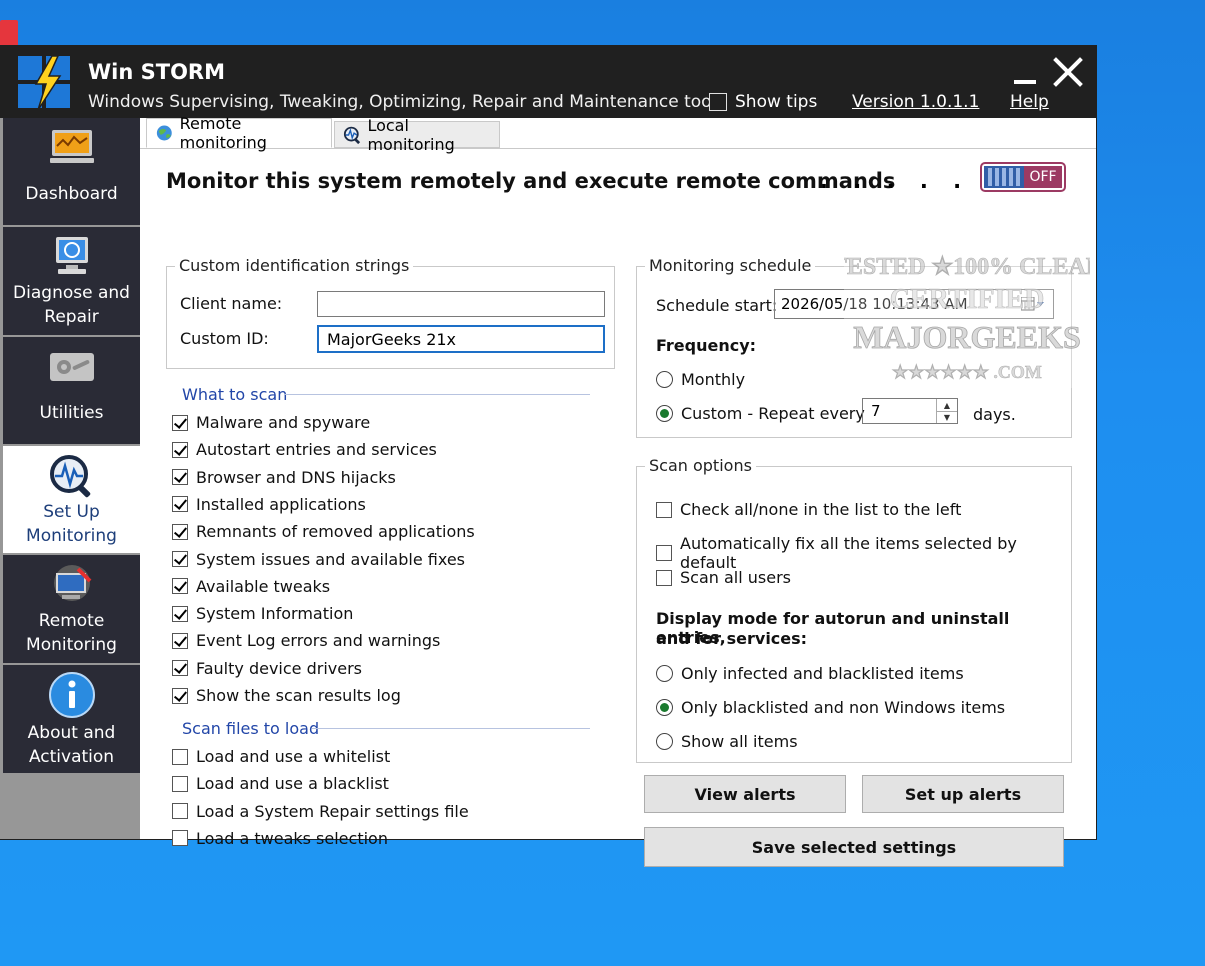  I want to click on help-link: Help, so click(1029, 102).